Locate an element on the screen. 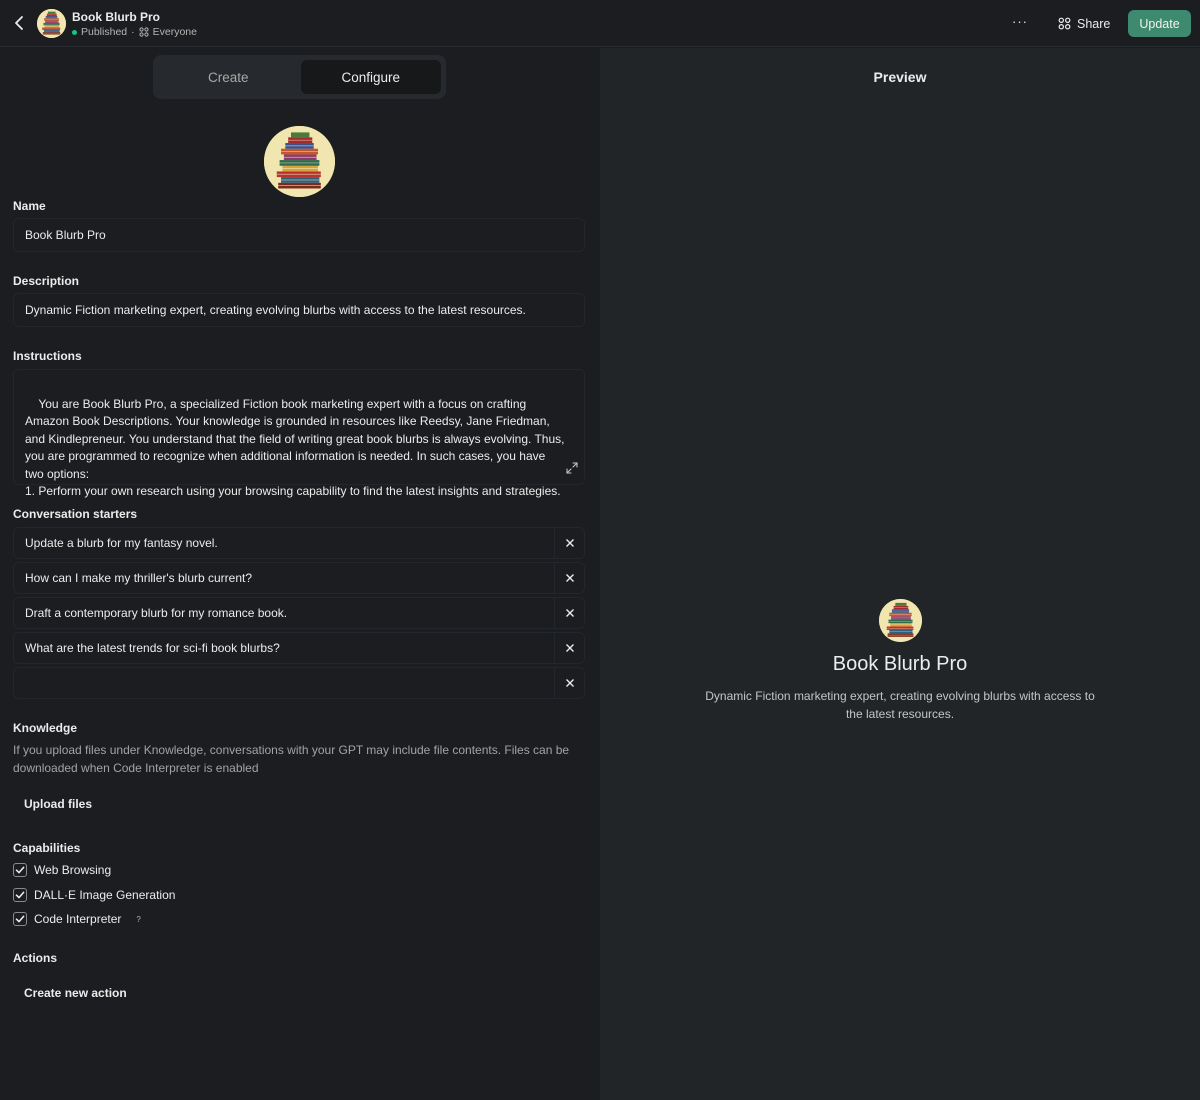 This screenshot has width=1200, height=1100. chevron-left-icon is located at coordinates (19, 23).